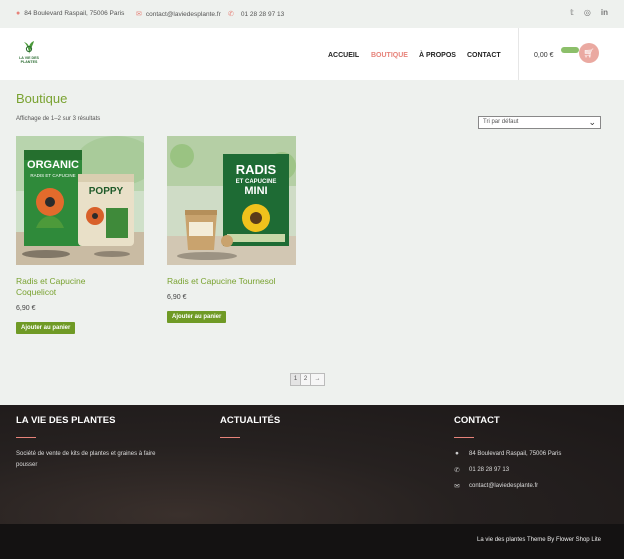  I want to click on site-logo: LA VIE DES PLANTES, so click(29, 54).